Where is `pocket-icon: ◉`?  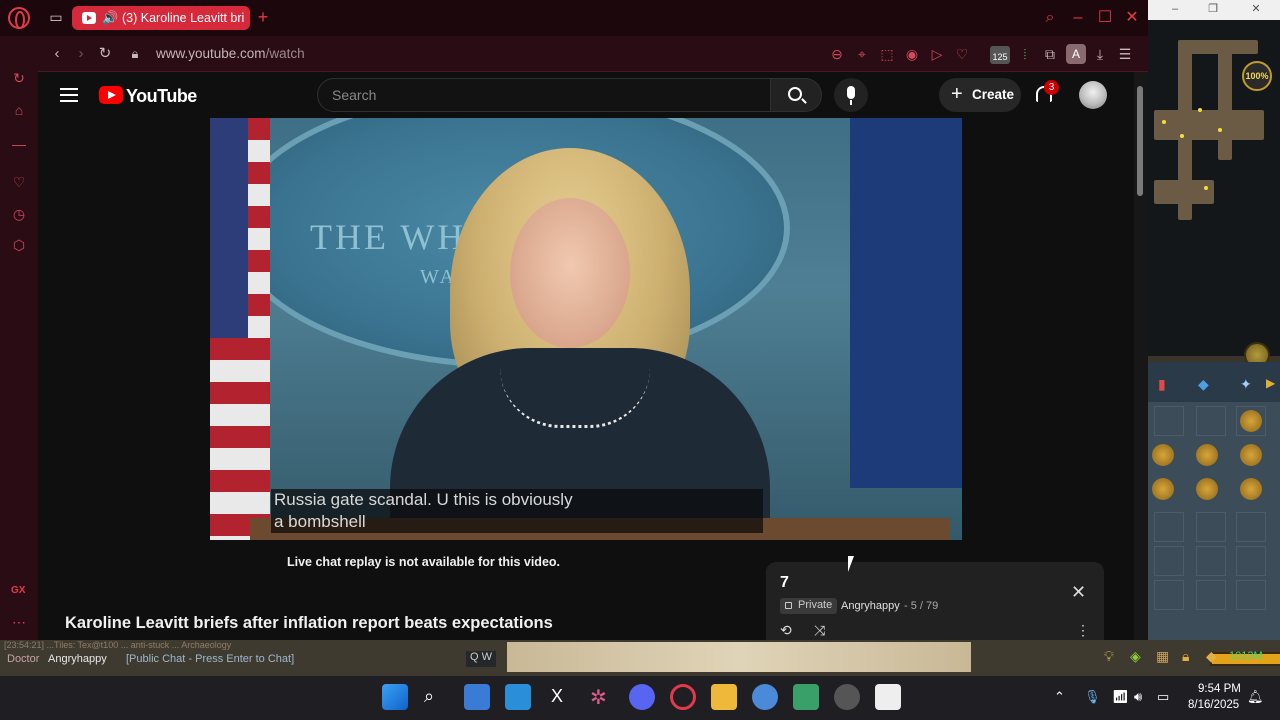 pocket-icon: ◉ is located at coordinates (912, 54).